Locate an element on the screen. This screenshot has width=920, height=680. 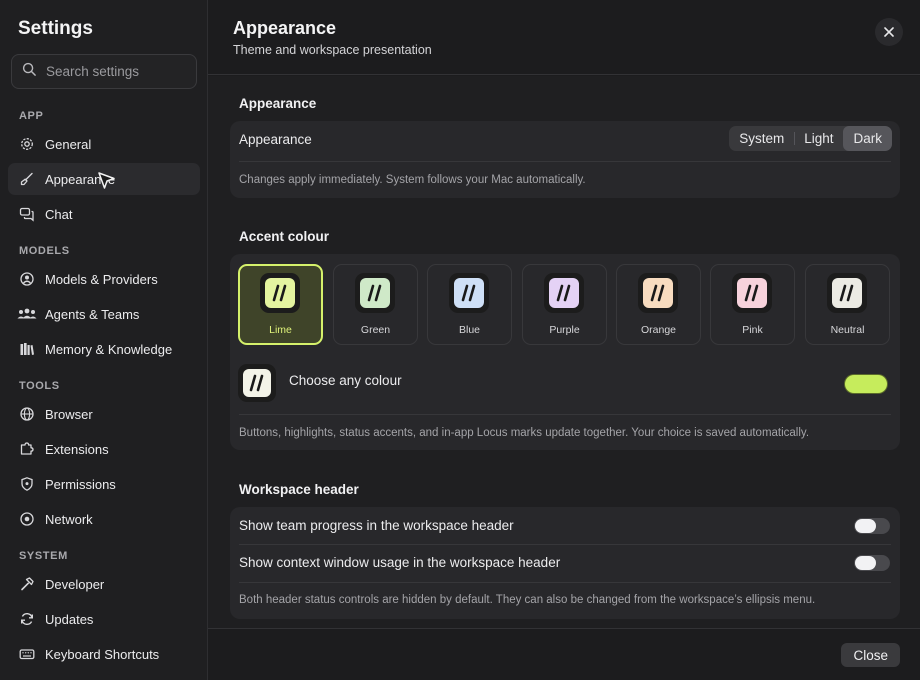
sidebar-item-keyboard-shortcuts: Keyboard Shortcuts is located at coordinates (104, 654).